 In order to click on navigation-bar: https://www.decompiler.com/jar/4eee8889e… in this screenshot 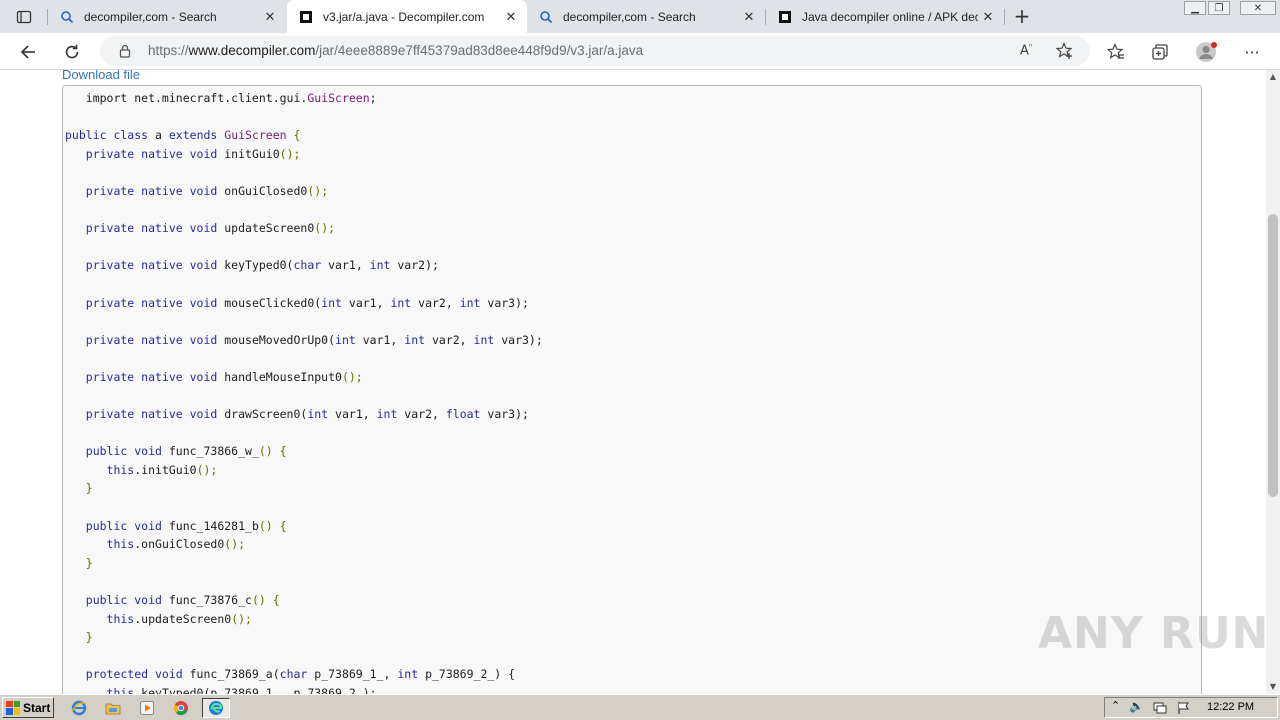, I will do `click(640, 51)`.